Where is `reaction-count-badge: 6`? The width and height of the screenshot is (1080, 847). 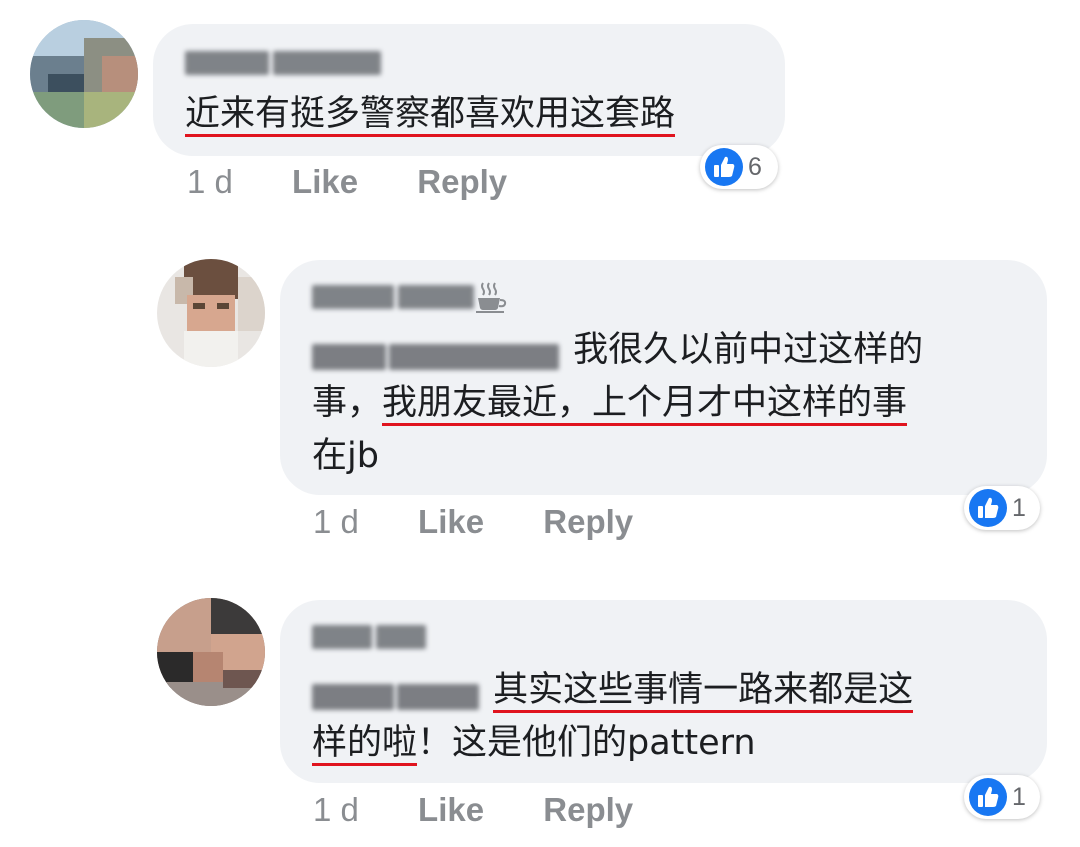
reaction-count-badge: 6 is located at coordinates (739, 167).